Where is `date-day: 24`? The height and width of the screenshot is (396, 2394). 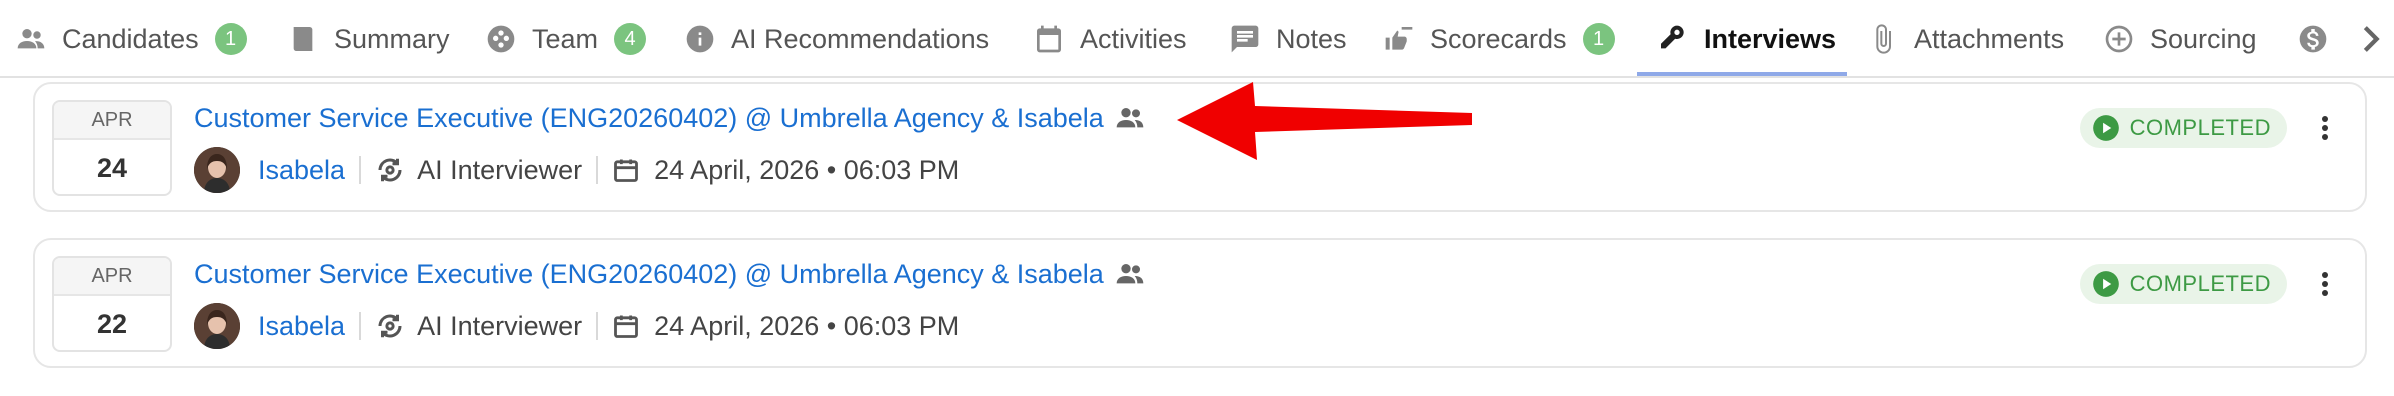 date-day: 24 is located at coordinates (112, 167).